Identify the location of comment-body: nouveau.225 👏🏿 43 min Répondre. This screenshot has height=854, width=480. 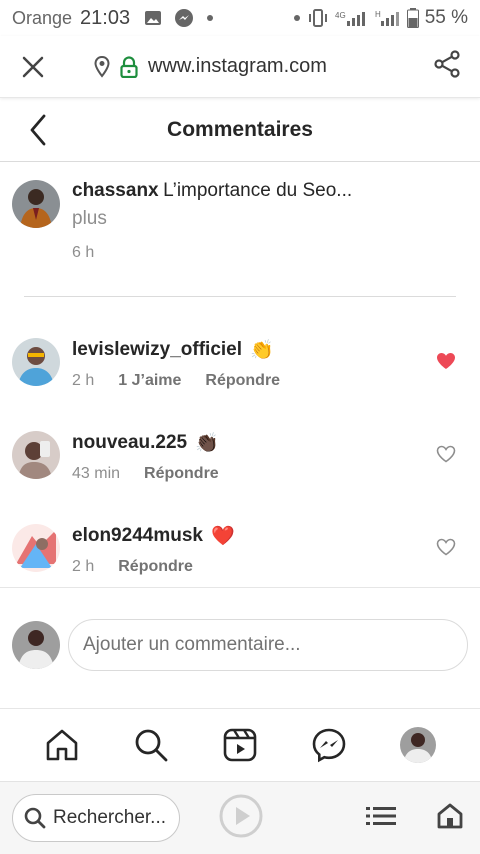
(270, 457).